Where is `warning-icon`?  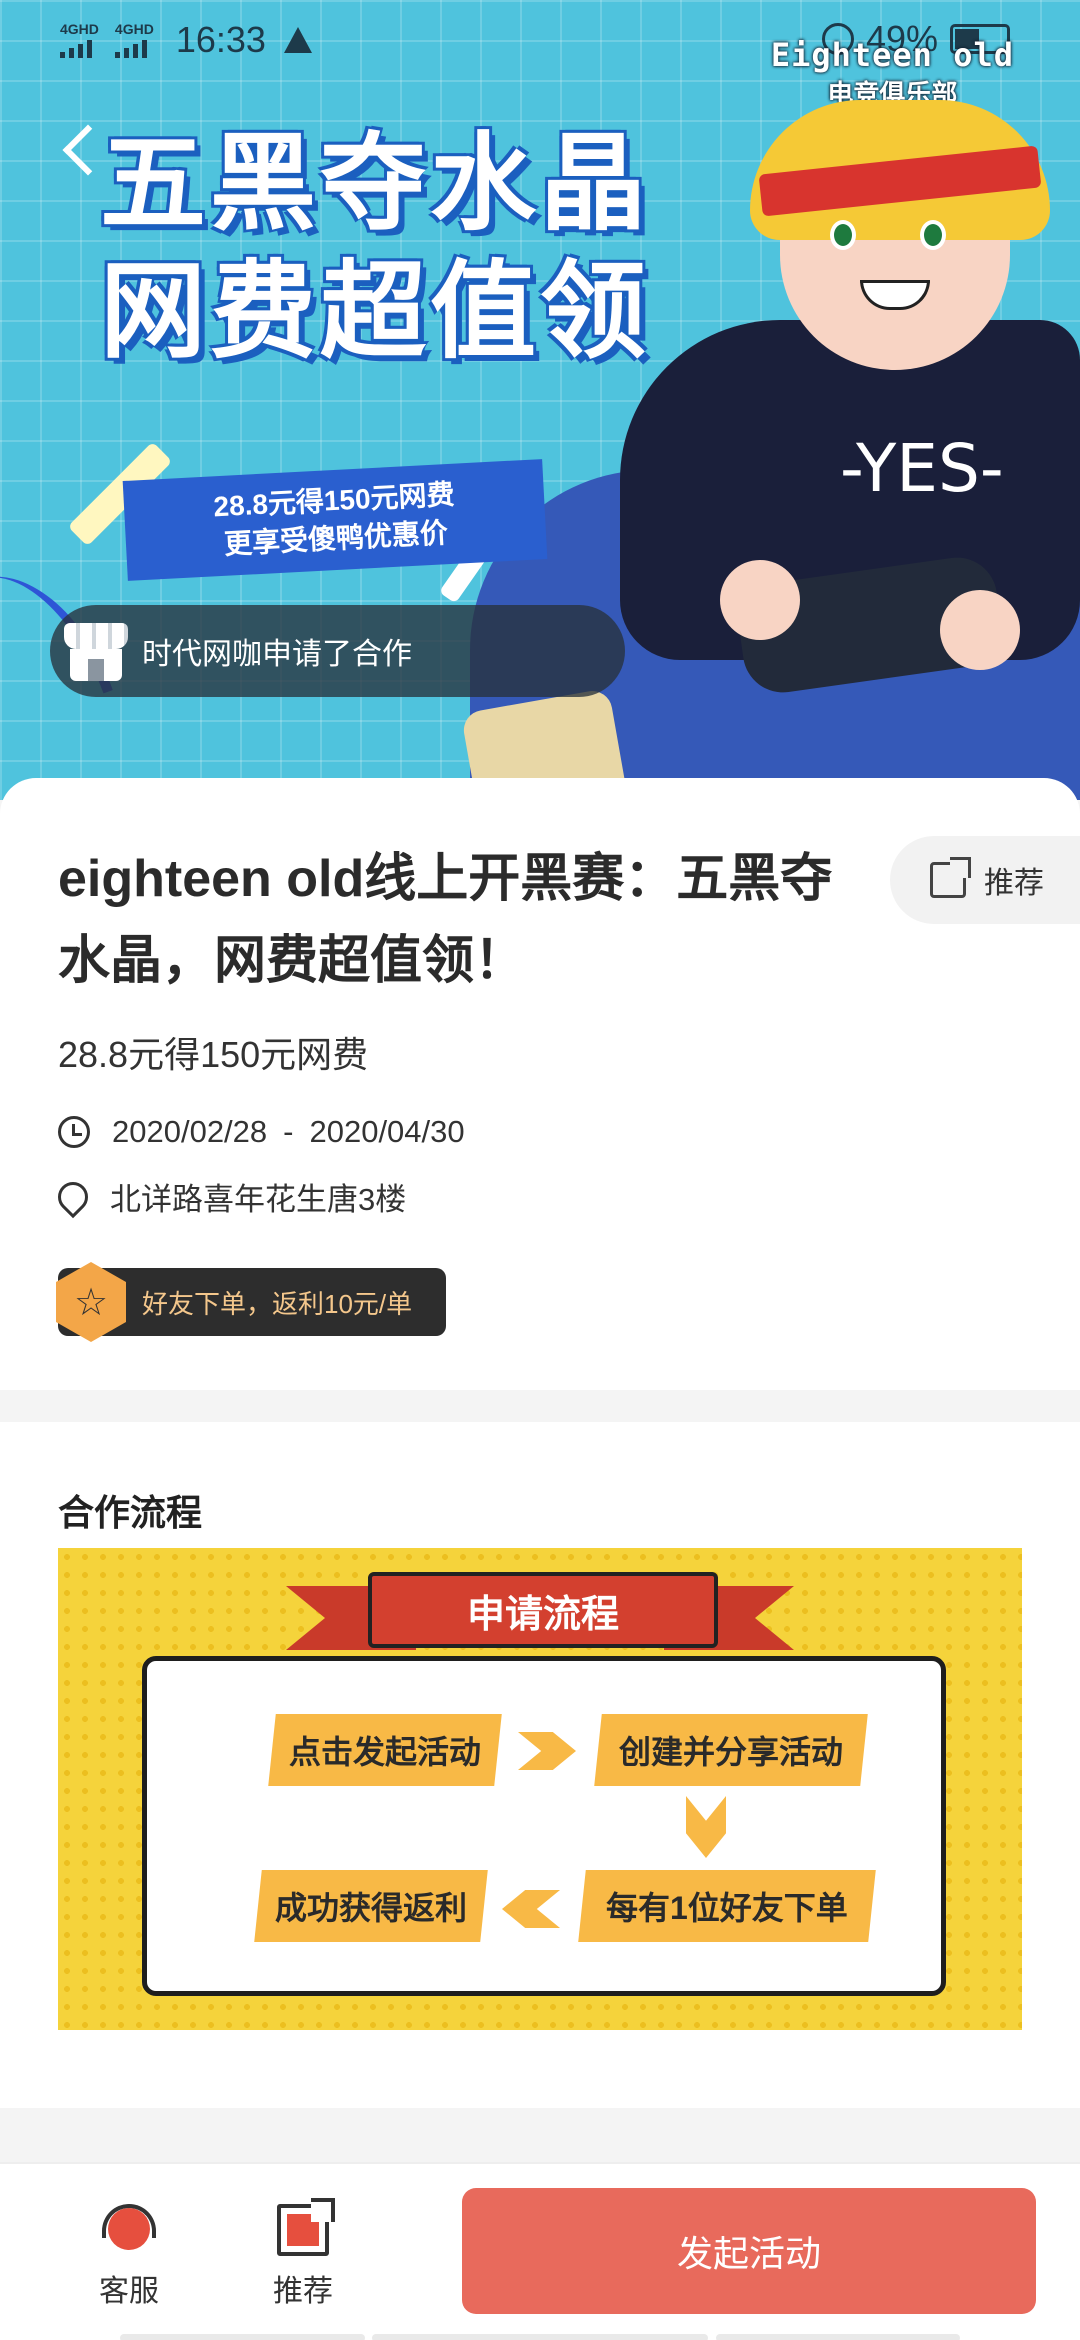
warning-icon is located at coordinates (297, 40).